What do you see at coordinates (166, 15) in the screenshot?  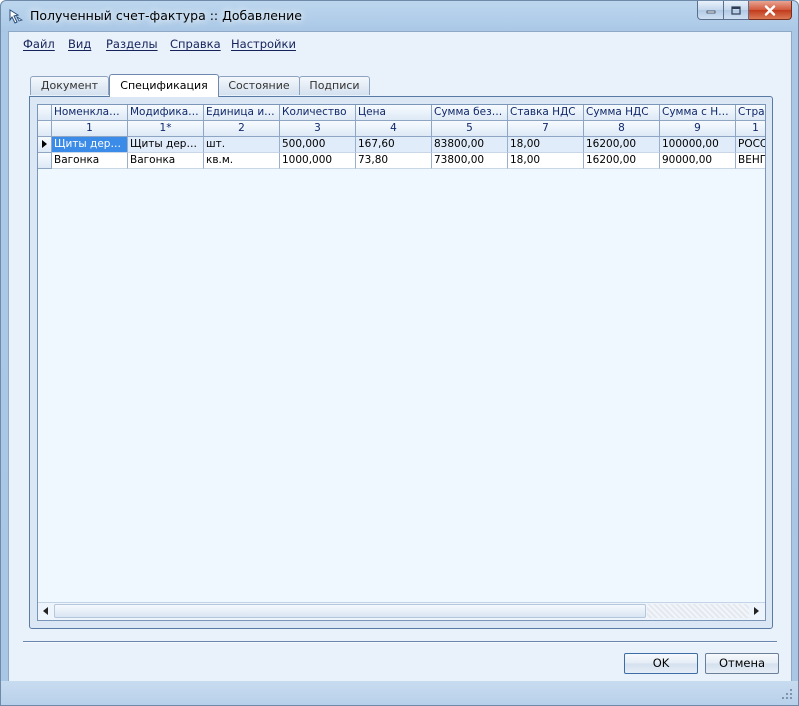 I see `window-title: Полученный счет-фактура :: Добавление` at bounding box center [166, 15].